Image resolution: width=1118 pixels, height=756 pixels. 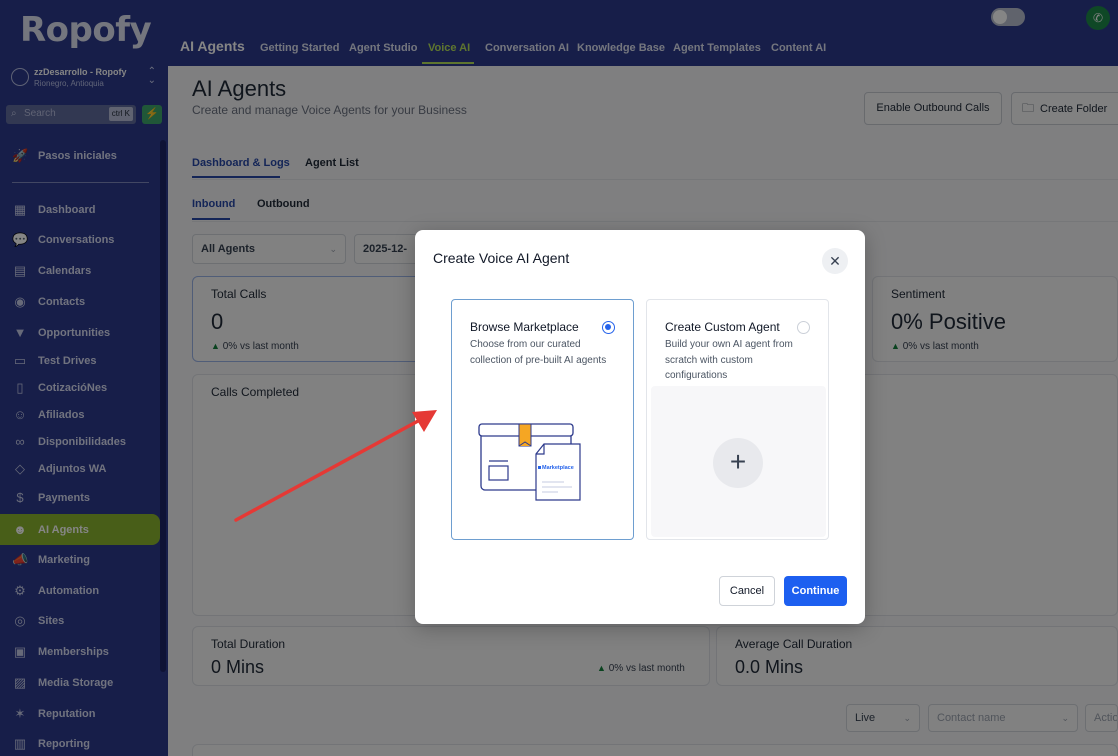 I want to click on browse-marketplace-radio, so click(x=608, y=327).